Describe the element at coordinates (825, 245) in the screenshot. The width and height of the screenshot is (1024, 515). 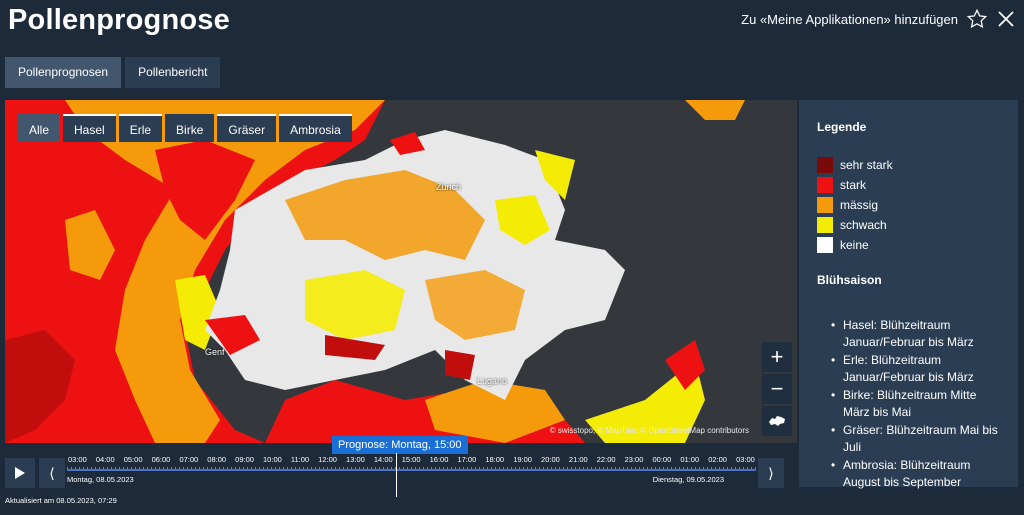
I see `legend-swatch-keine` at that location.